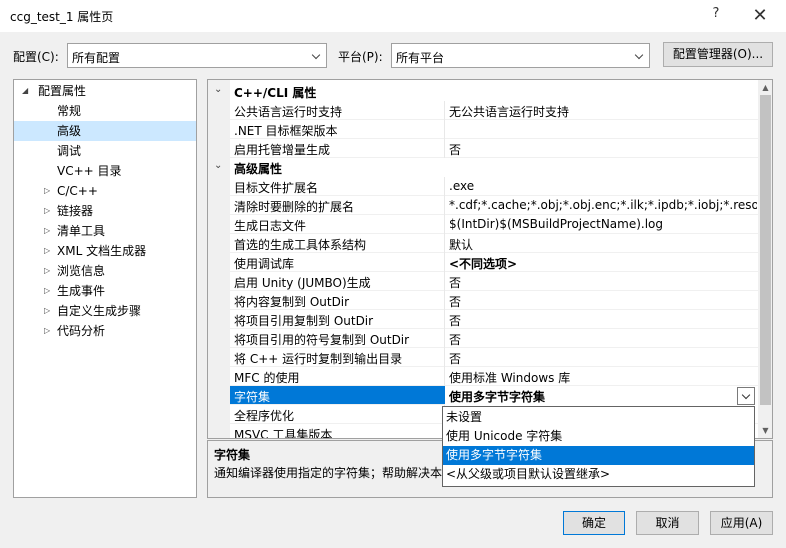  What do you see at coordinates (603, 396) in the screenshot?
I see `property-value: 使用多字节字符集` at bounding box center [603, 396].